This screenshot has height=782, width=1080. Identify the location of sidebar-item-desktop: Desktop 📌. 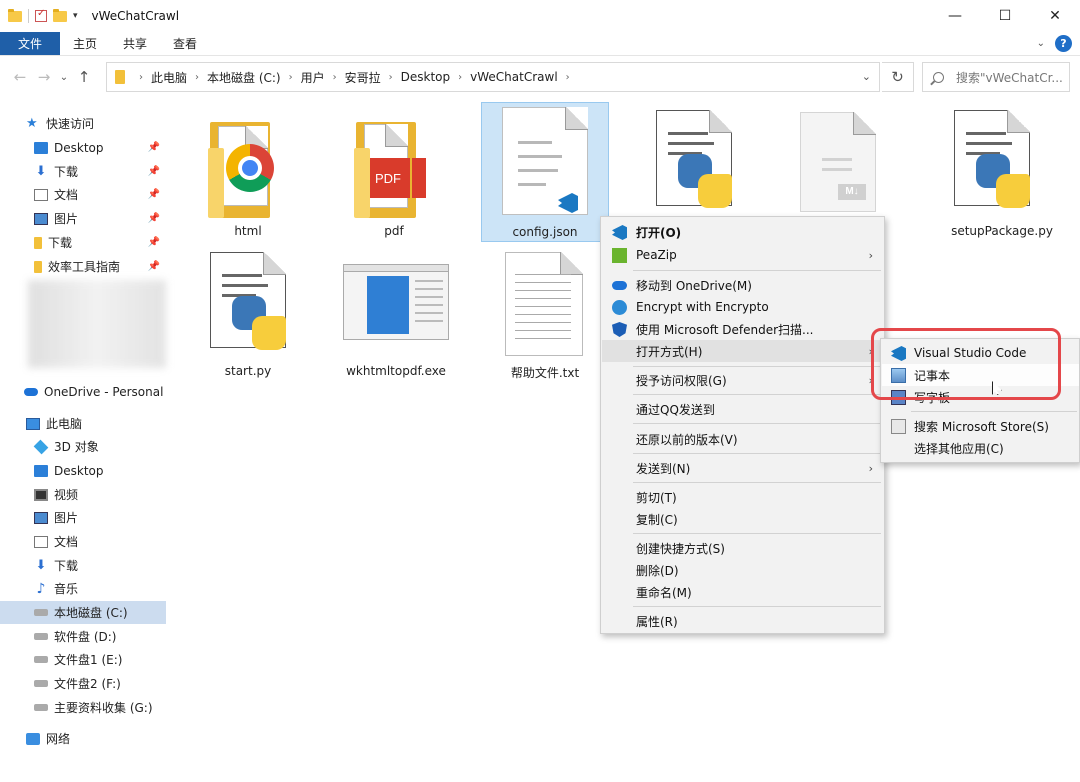
(83, 147).